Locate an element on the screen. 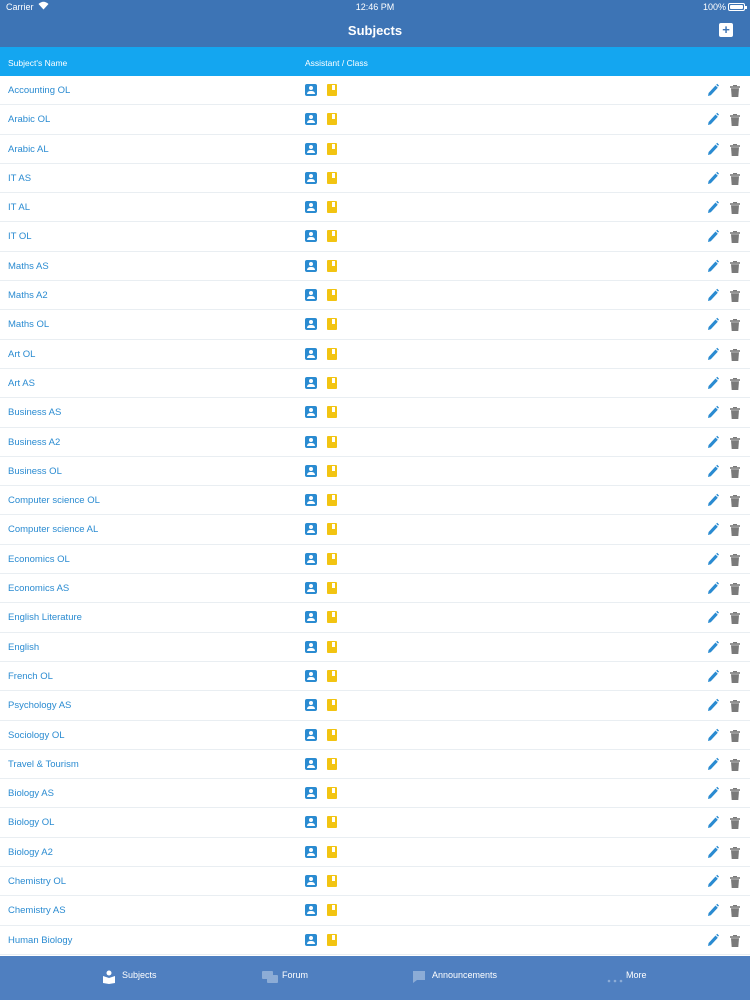  subject-name-link: Arabic AL is located at coordinates (28, 149).